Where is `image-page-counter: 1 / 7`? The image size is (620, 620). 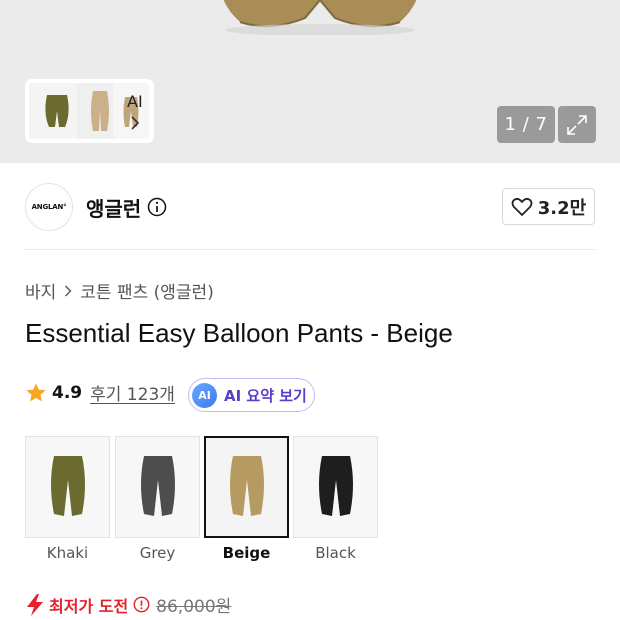 image-page-counter: 1 / 7 is located at coordinates (526, 124).